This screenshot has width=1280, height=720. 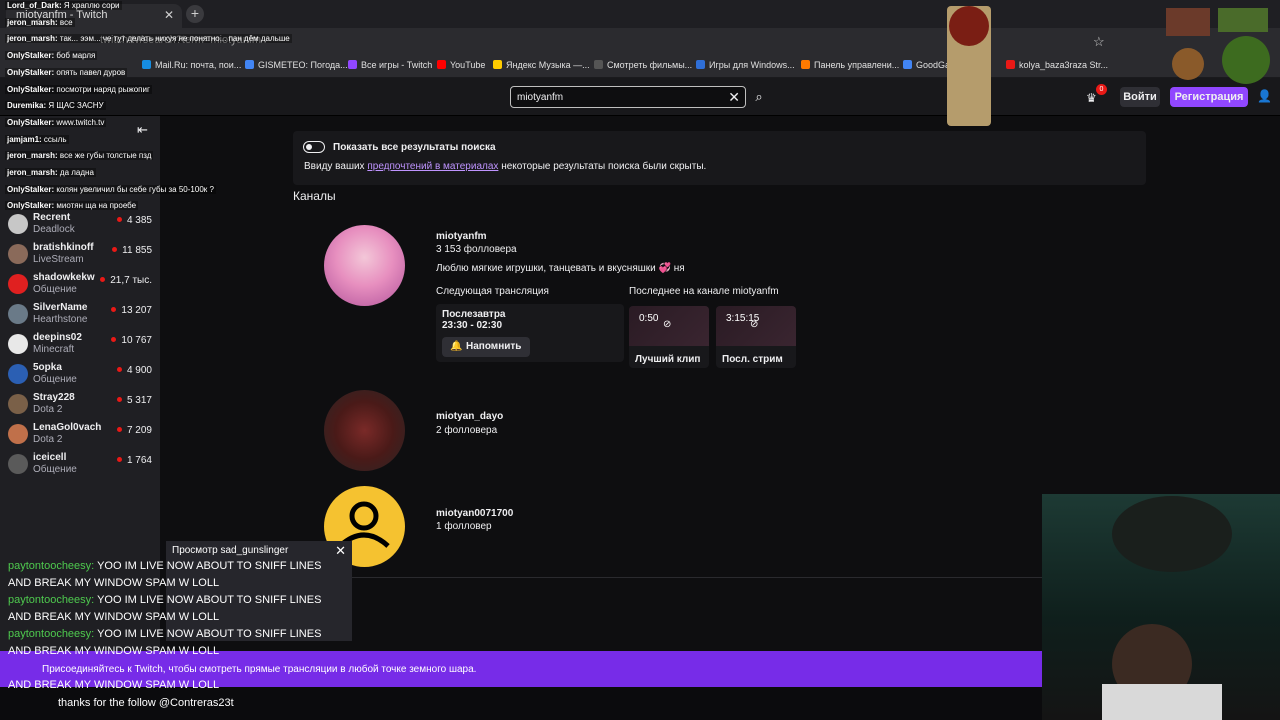 I want to click on sidebar-channel: Stray228 Dota 2 5 317, so click(x=80, y=404).